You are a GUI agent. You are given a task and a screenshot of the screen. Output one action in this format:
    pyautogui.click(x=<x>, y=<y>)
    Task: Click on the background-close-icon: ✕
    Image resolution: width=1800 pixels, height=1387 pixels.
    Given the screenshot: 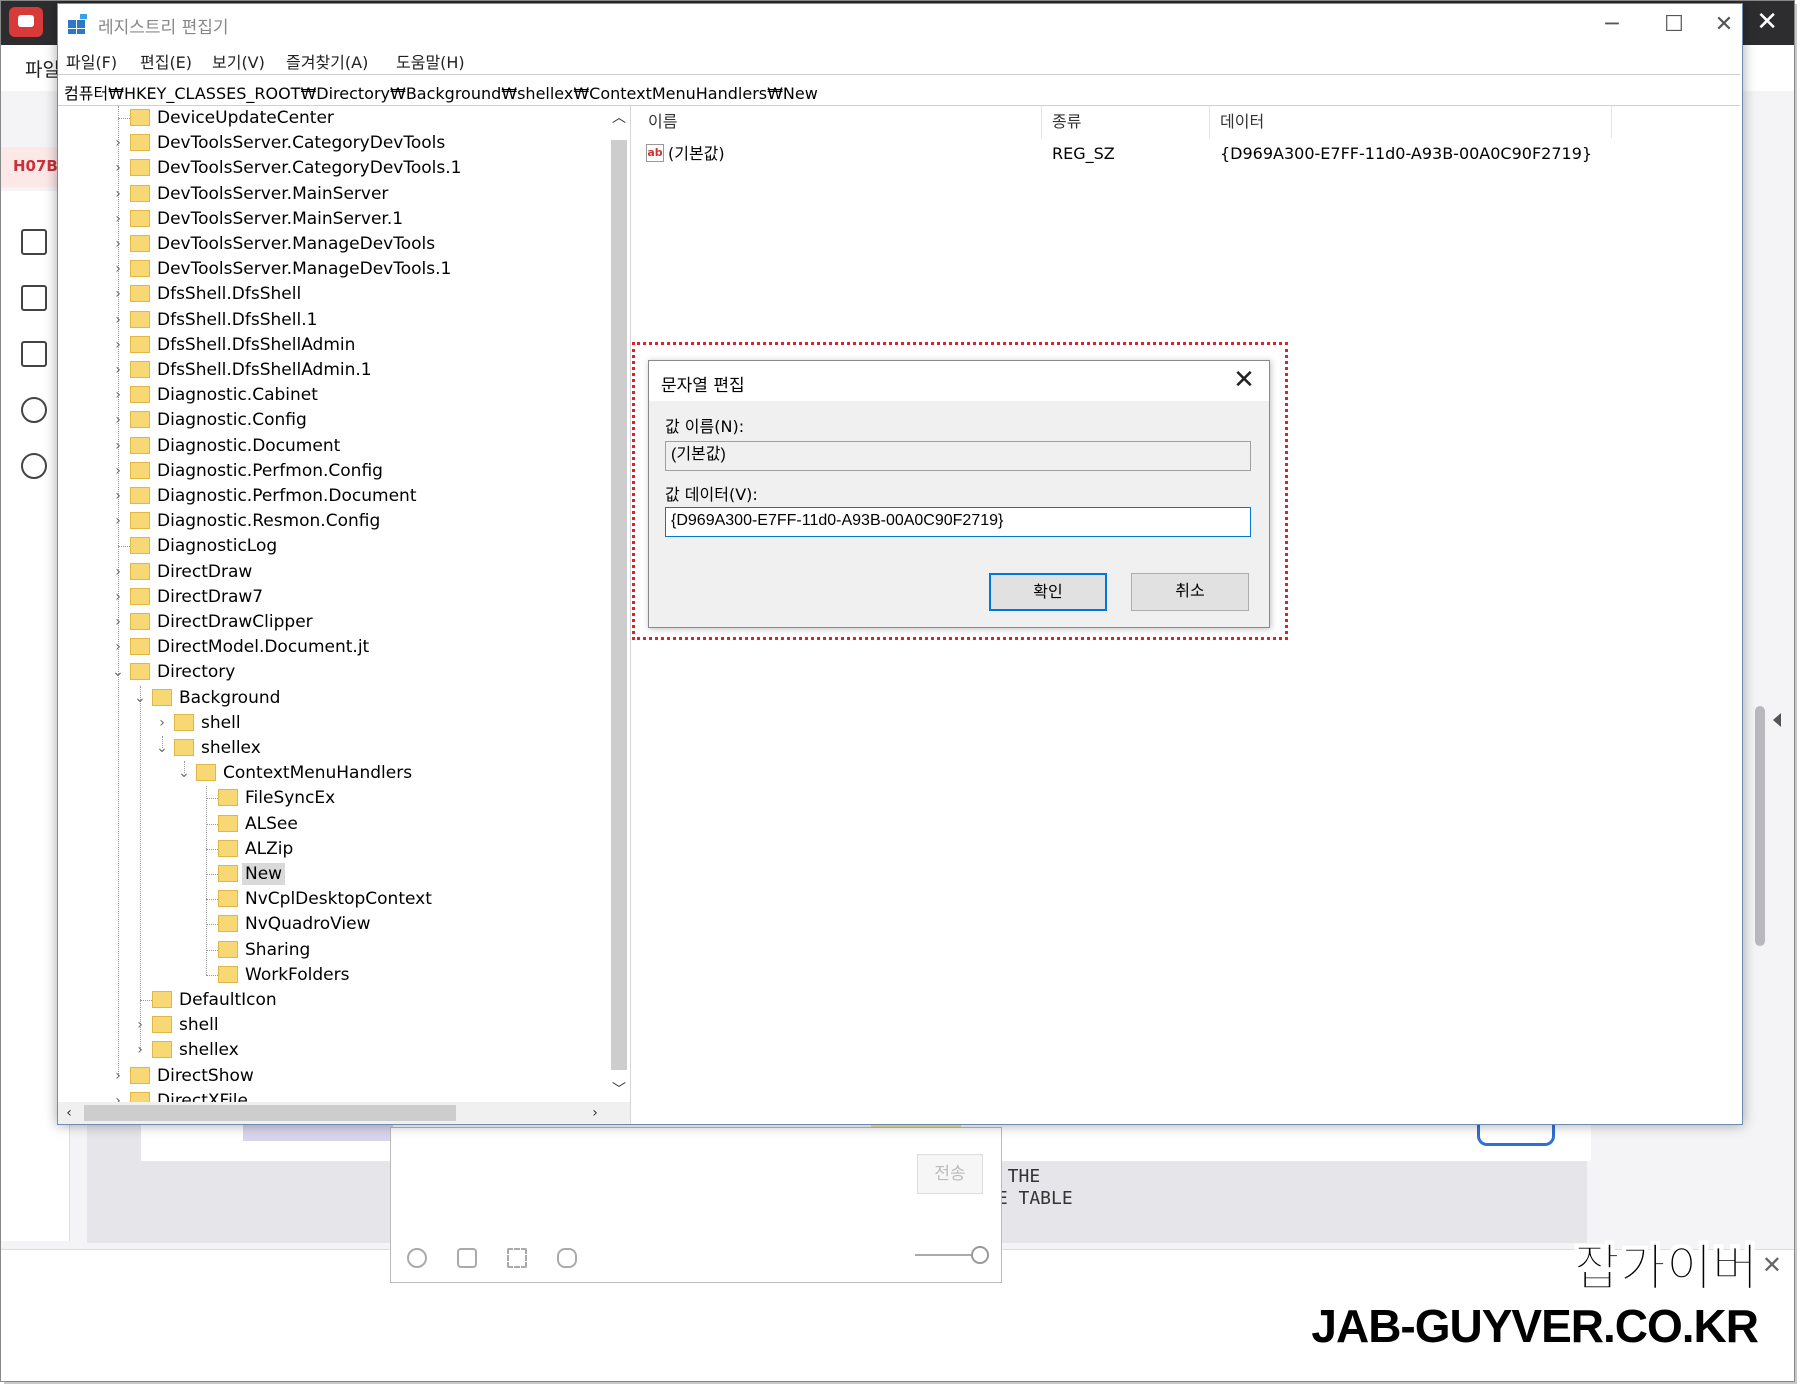 What is the action you would take?
    pyautogui.click(x=1767, y=22)
    